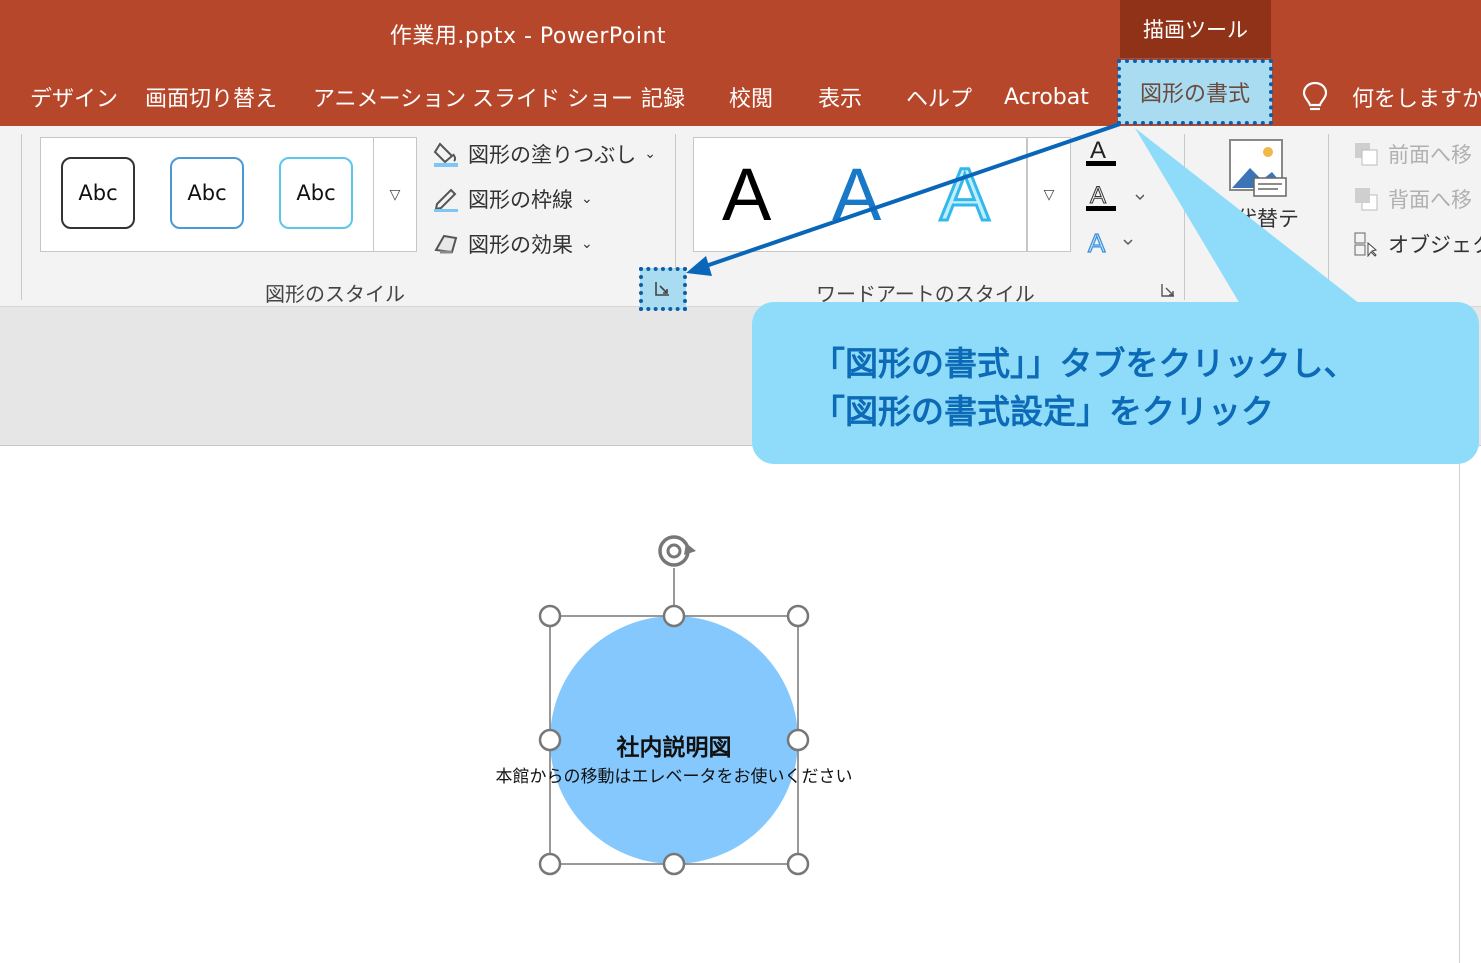 This screenshot has height=963, width=1481. Describe the element at coordinates (670, 705) in the screenshot. I see `selected-shape` at that location.